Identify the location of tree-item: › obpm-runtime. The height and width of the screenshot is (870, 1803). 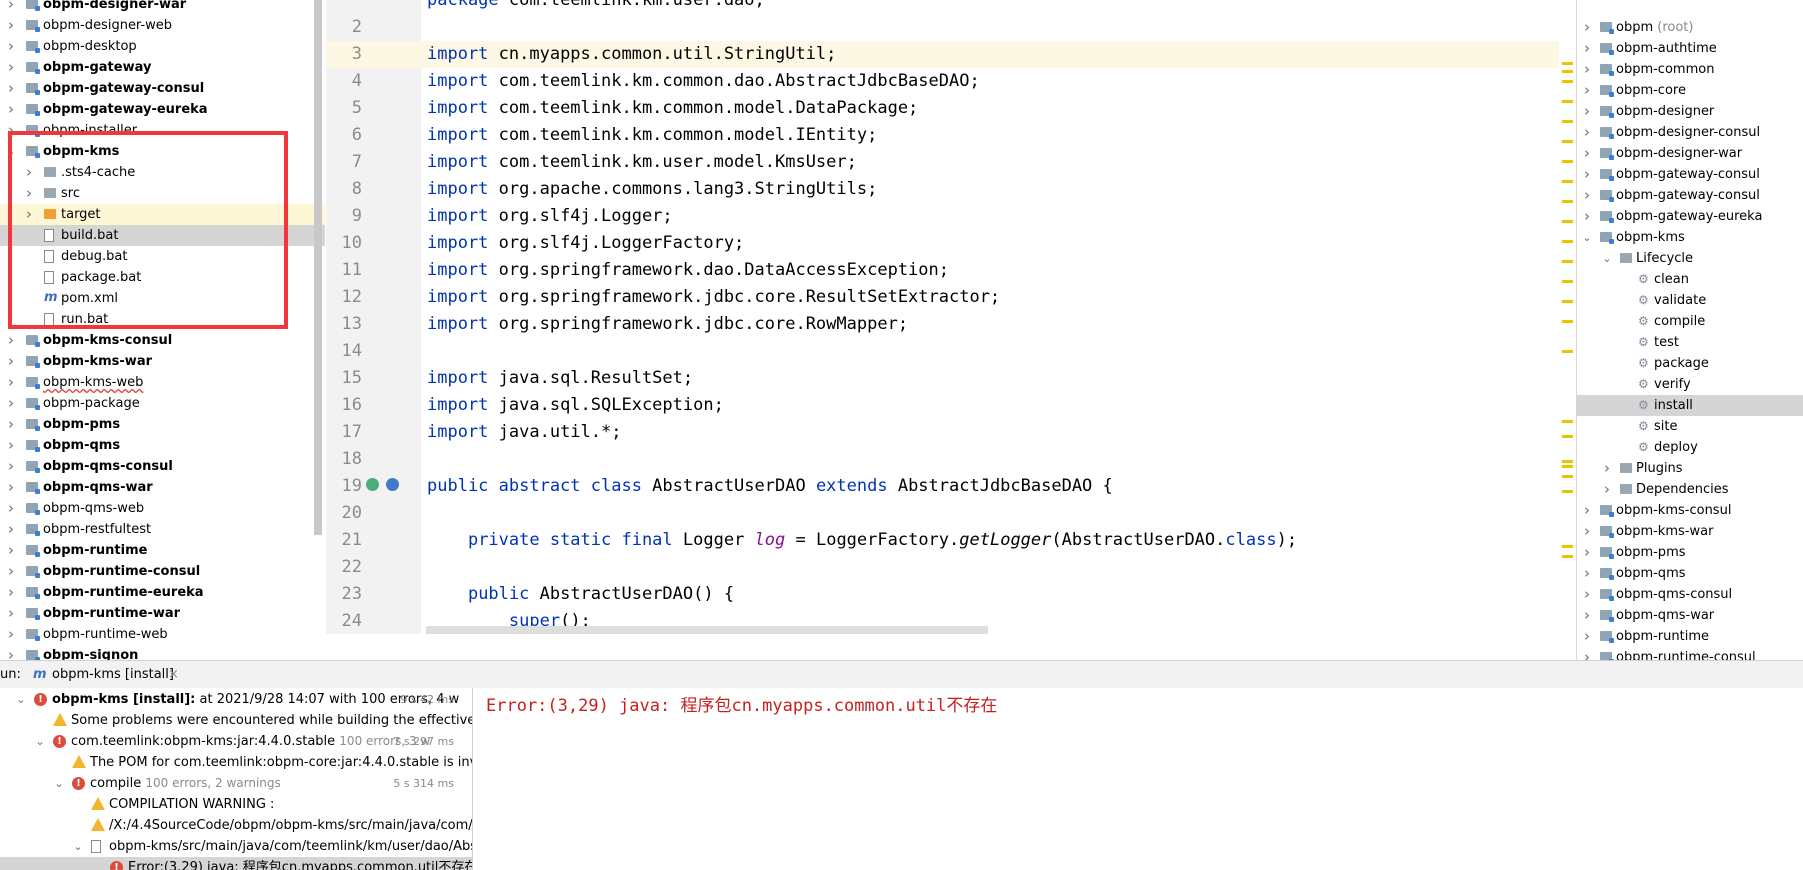
(162, 550).